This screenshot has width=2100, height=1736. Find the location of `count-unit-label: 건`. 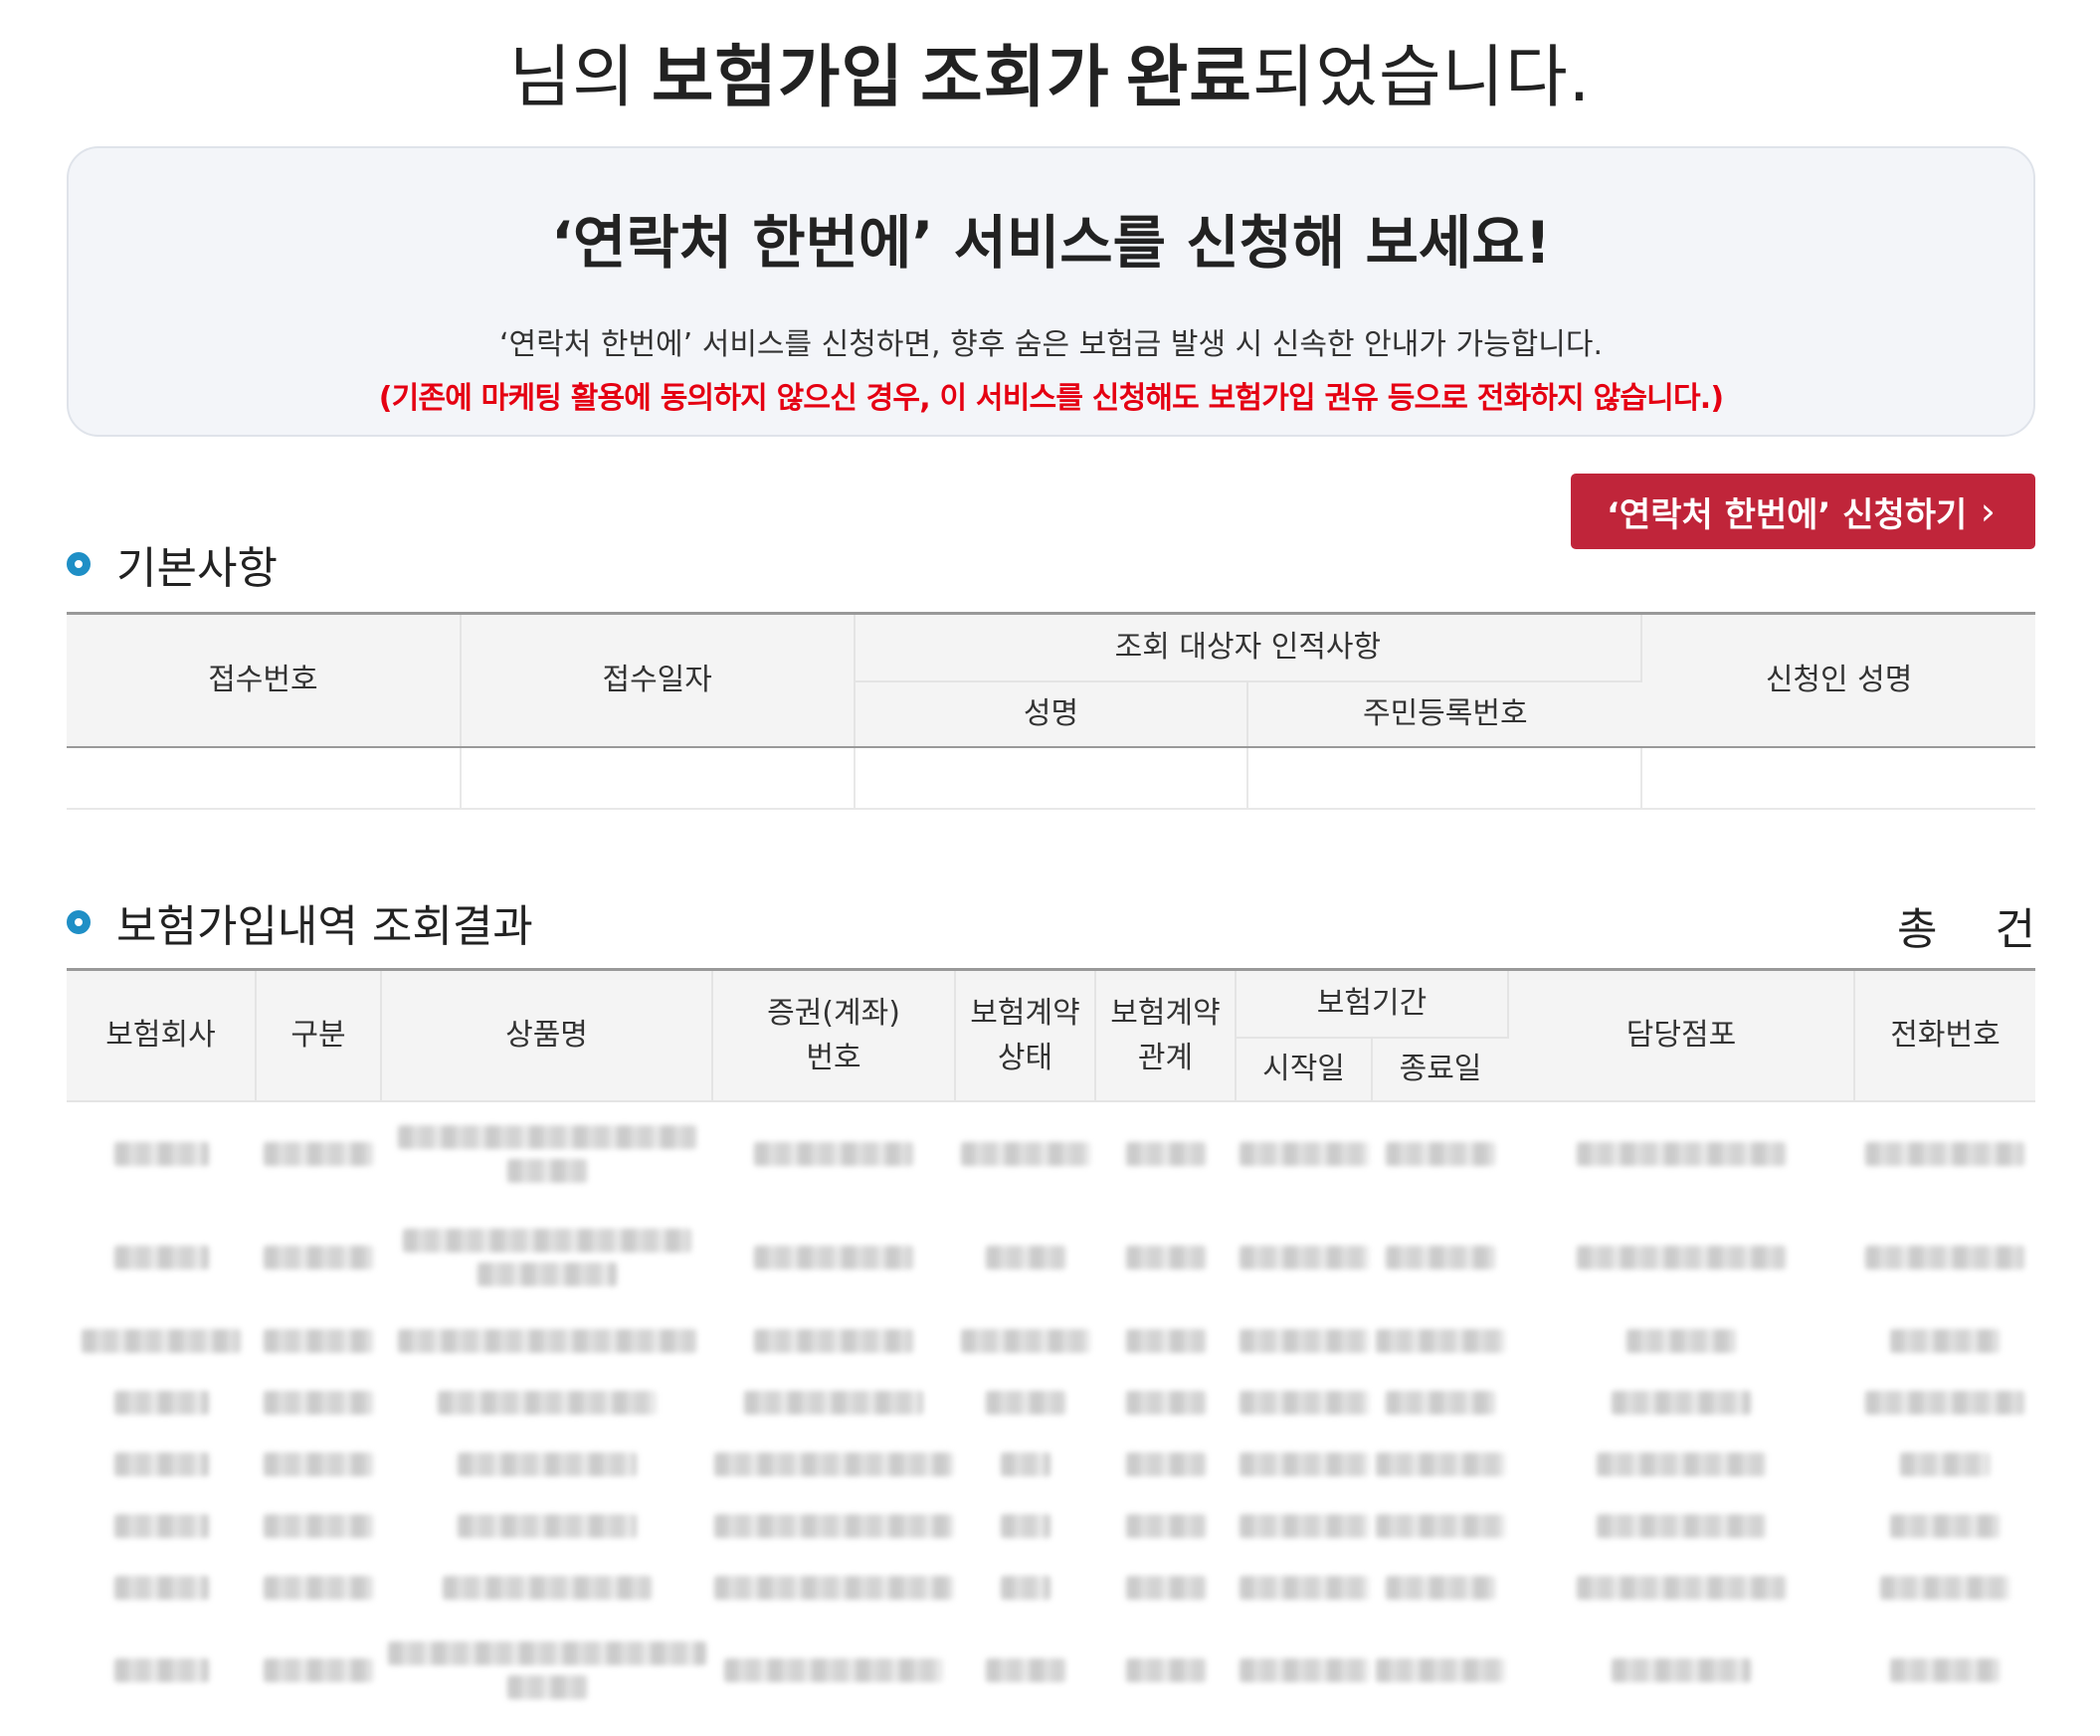

count-unit-label: 건 is located at coordinates (2015, 930).